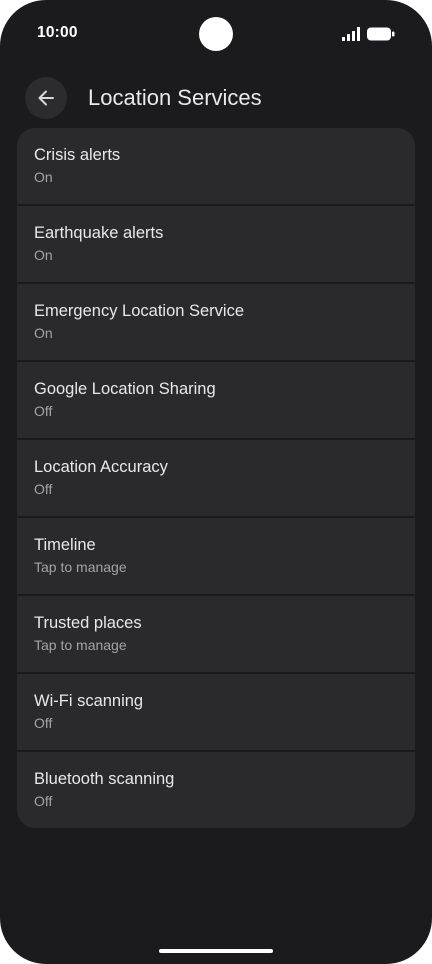  I want to click on setting-google-location-sharing: Google Location Sharing Off, so click(216, 400).